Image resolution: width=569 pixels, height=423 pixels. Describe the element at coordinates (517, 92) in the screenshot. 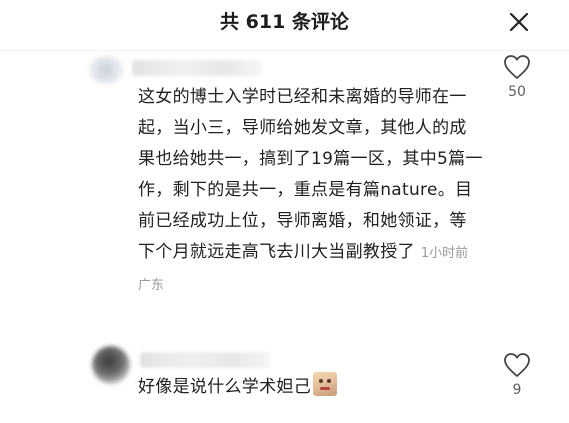

I see `like-count: 50` at that location.